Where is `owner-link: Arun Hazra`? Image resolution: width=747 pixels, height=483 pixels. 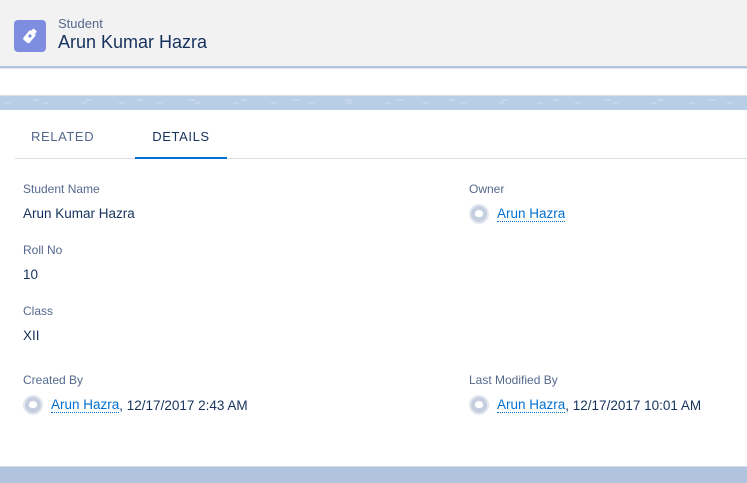 owner-link: Arun Hazra is located at coordinates (531, 214).